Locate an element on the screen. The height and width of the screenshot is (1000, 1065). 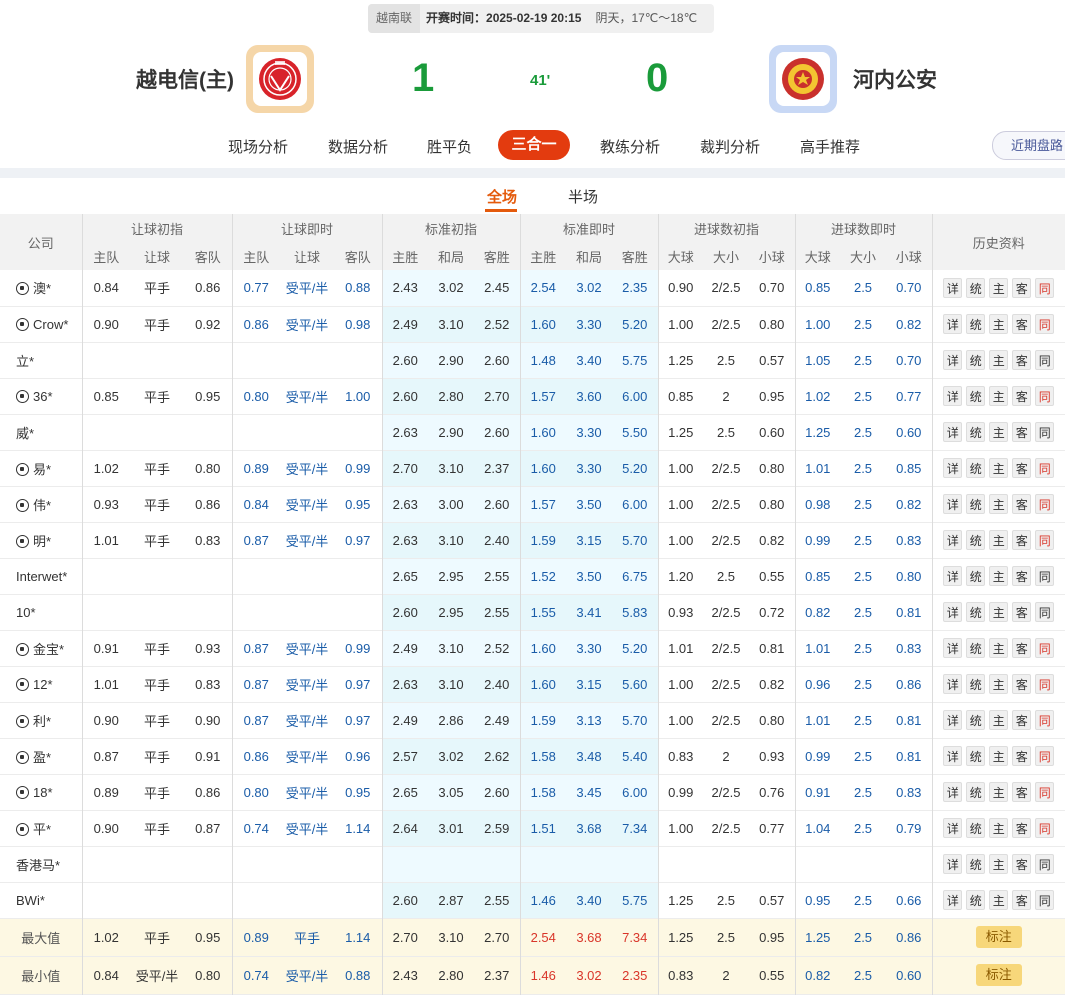
tab-referee-analysis: 裁判分析 is located at coordinates (730, 146).